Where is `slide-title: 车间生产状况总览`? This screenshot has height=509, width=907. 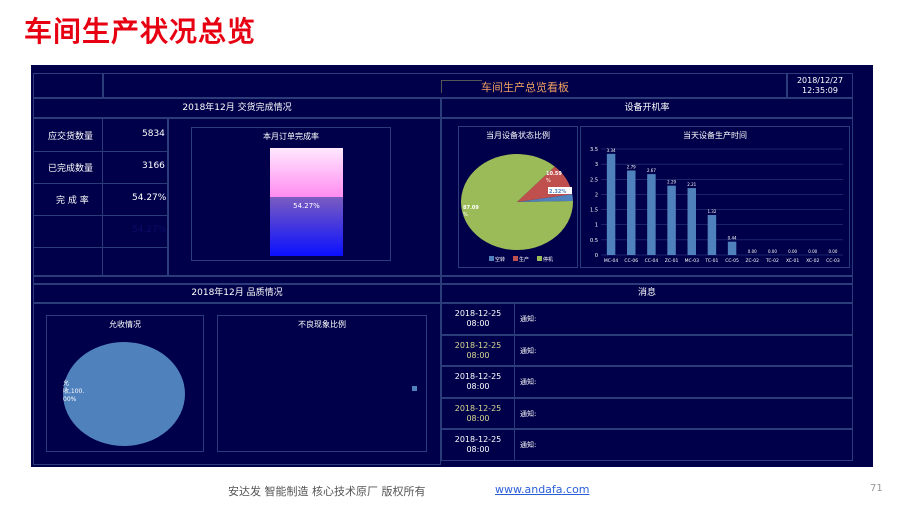
slide-title: 车间生产状况总览 is located at coordinates (140, 31).